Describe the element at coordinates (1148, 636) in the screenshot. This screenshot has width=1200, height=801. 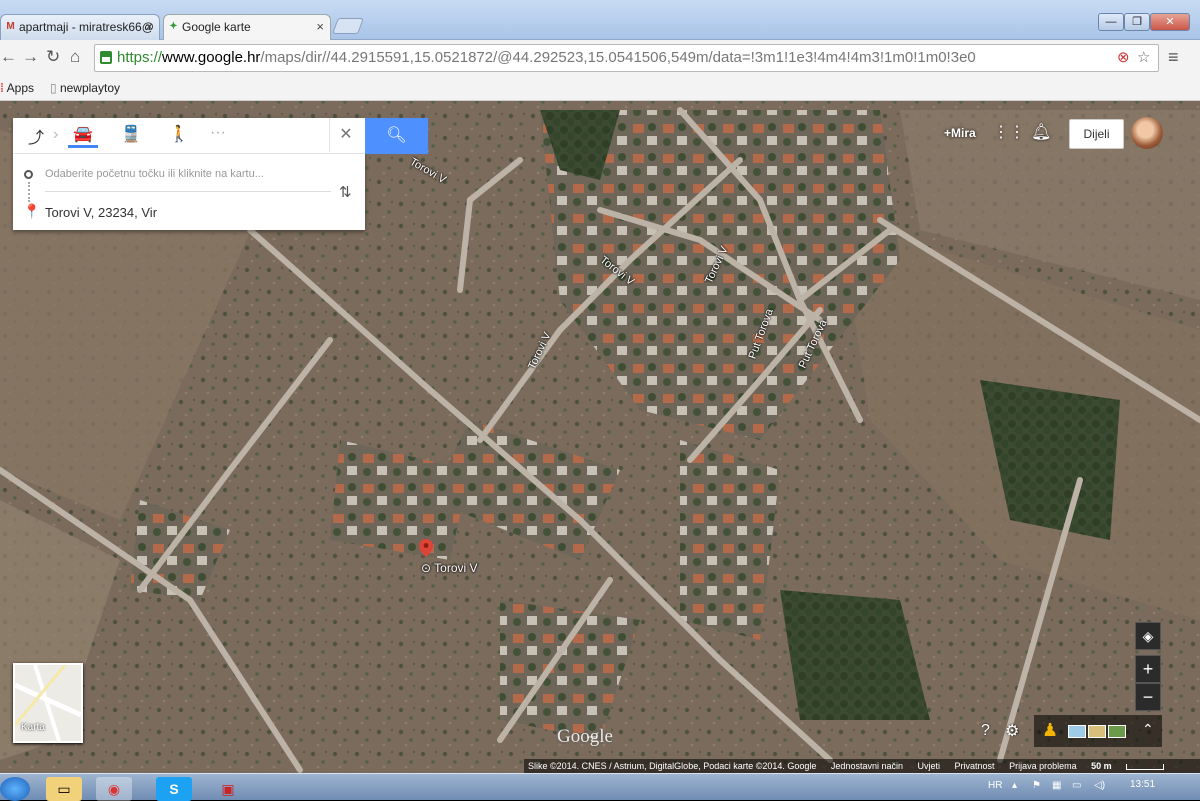
I see `compass-icon: ◈` at that location.